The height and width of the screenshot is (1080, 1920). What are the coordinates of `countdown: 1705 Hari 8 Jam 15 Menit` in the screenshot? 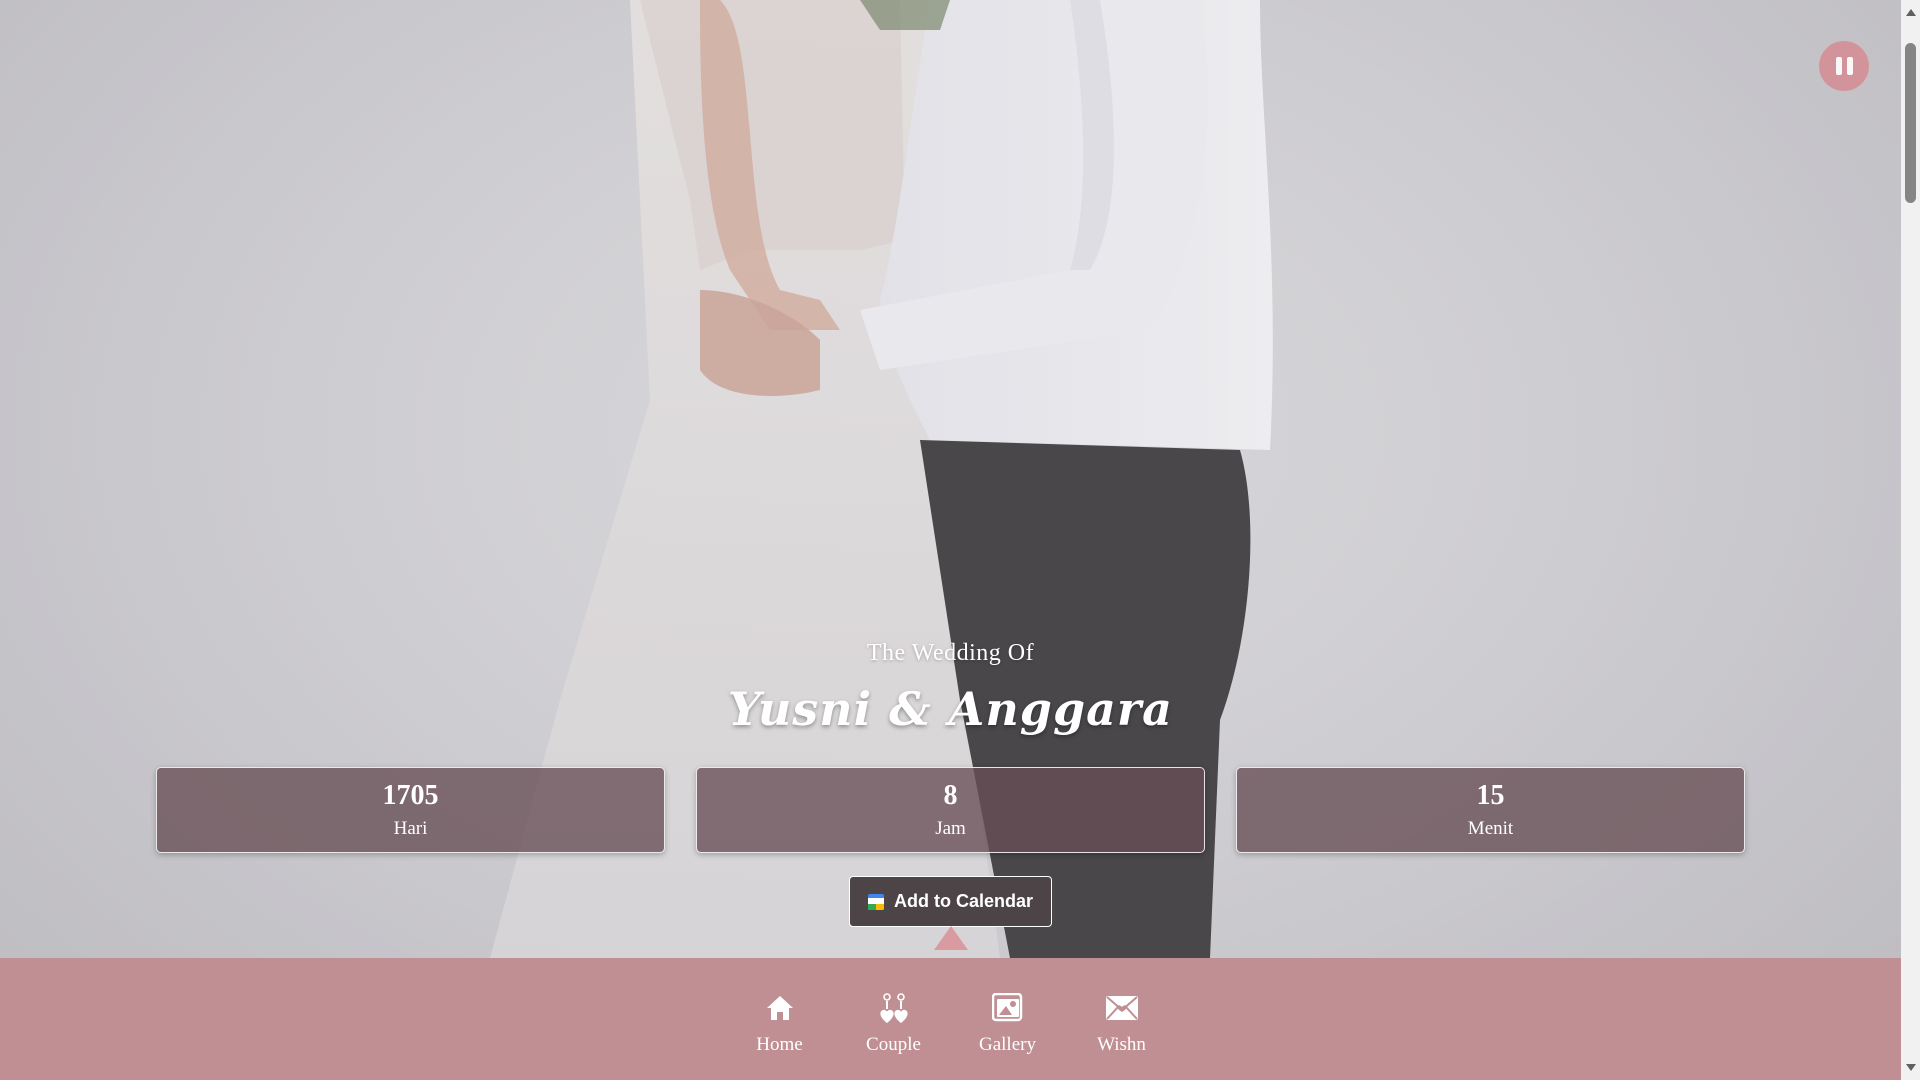 It's located at (950, 810).